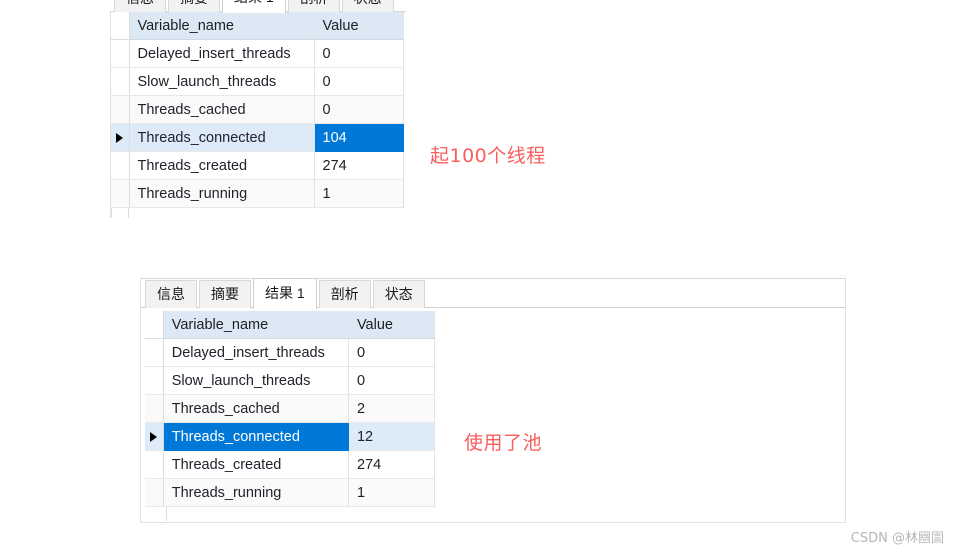 This screenshot has height=556, width=958. I want to click on top-tab-status: 状态, so click(367, 6).